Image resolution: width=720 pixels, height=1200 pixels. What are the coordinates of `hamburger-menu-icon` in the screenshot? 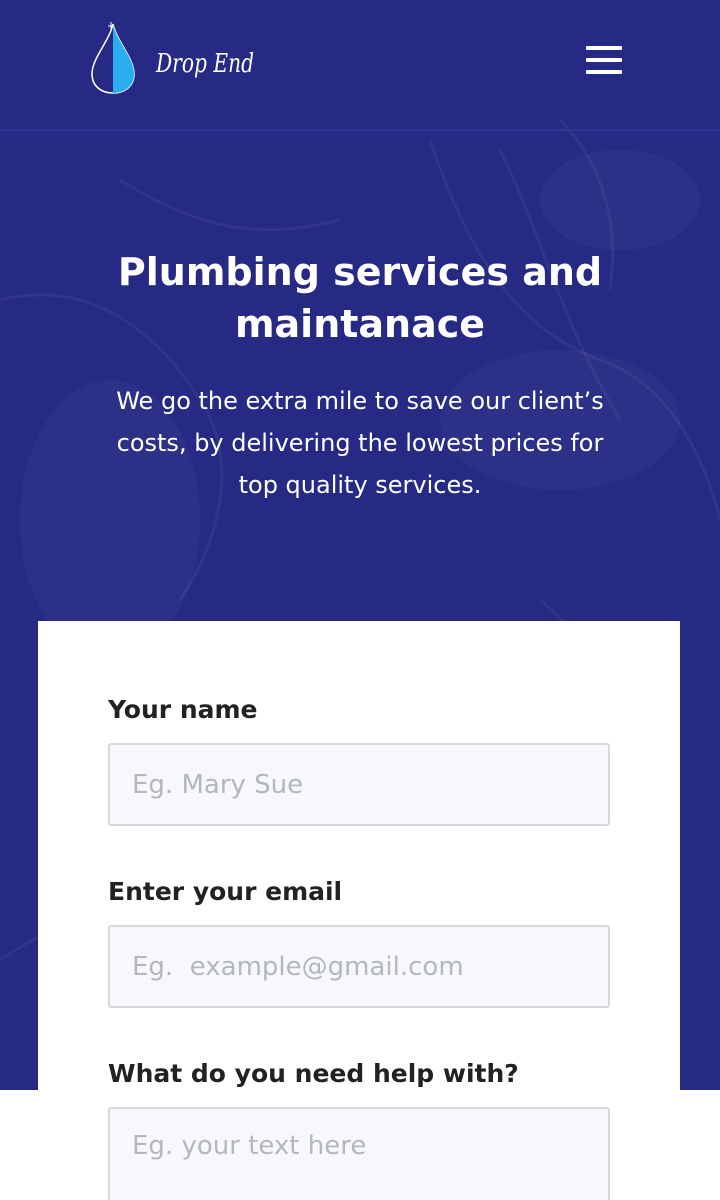 It's located at (604, 60).